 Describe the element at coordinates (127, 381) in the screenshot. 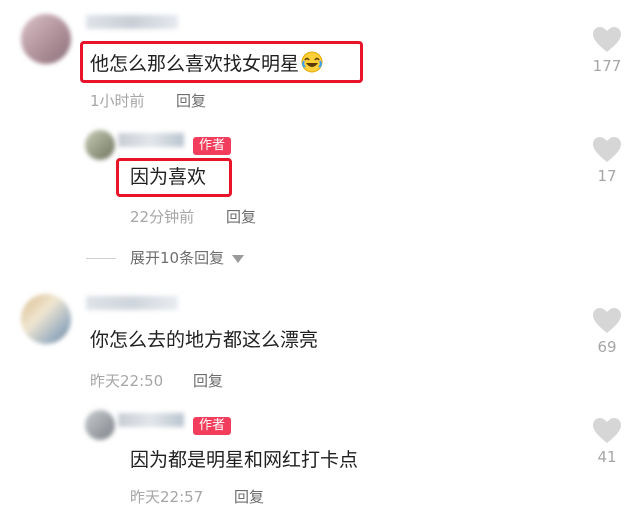

I see `comment-time: 昨天22:50` at that location.